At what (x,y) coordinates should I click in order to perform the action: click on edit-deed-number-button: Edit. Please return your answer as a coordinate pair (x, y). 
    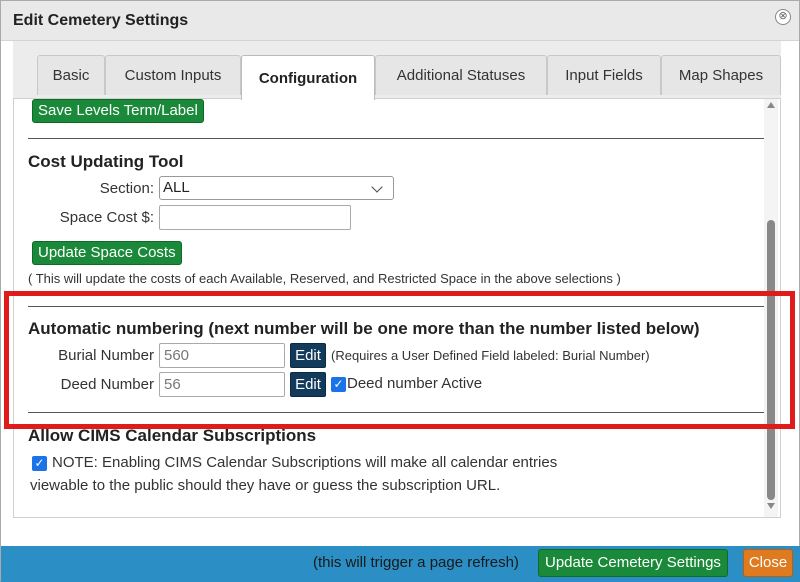
    Looking at the image, I should click on (308, 384).